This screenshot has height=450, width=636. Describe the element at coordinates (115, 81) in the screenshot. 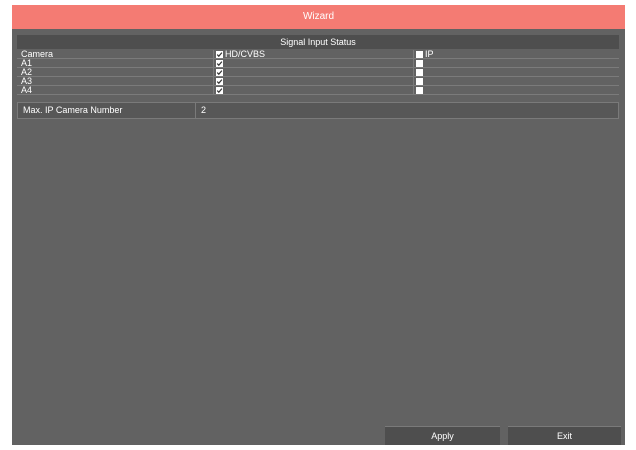

I see `camera-name: A3` at that location.